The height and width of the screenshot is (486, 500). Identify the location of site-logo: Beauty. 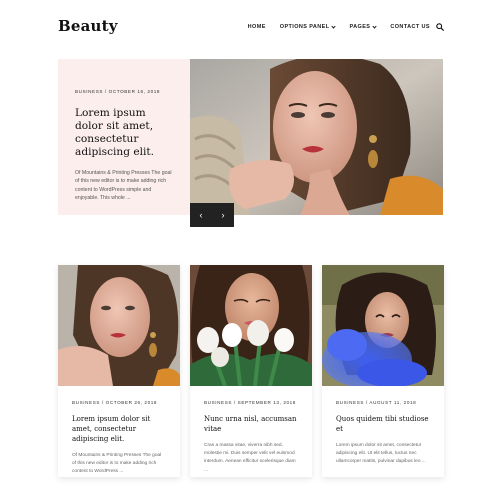
(88, 26).